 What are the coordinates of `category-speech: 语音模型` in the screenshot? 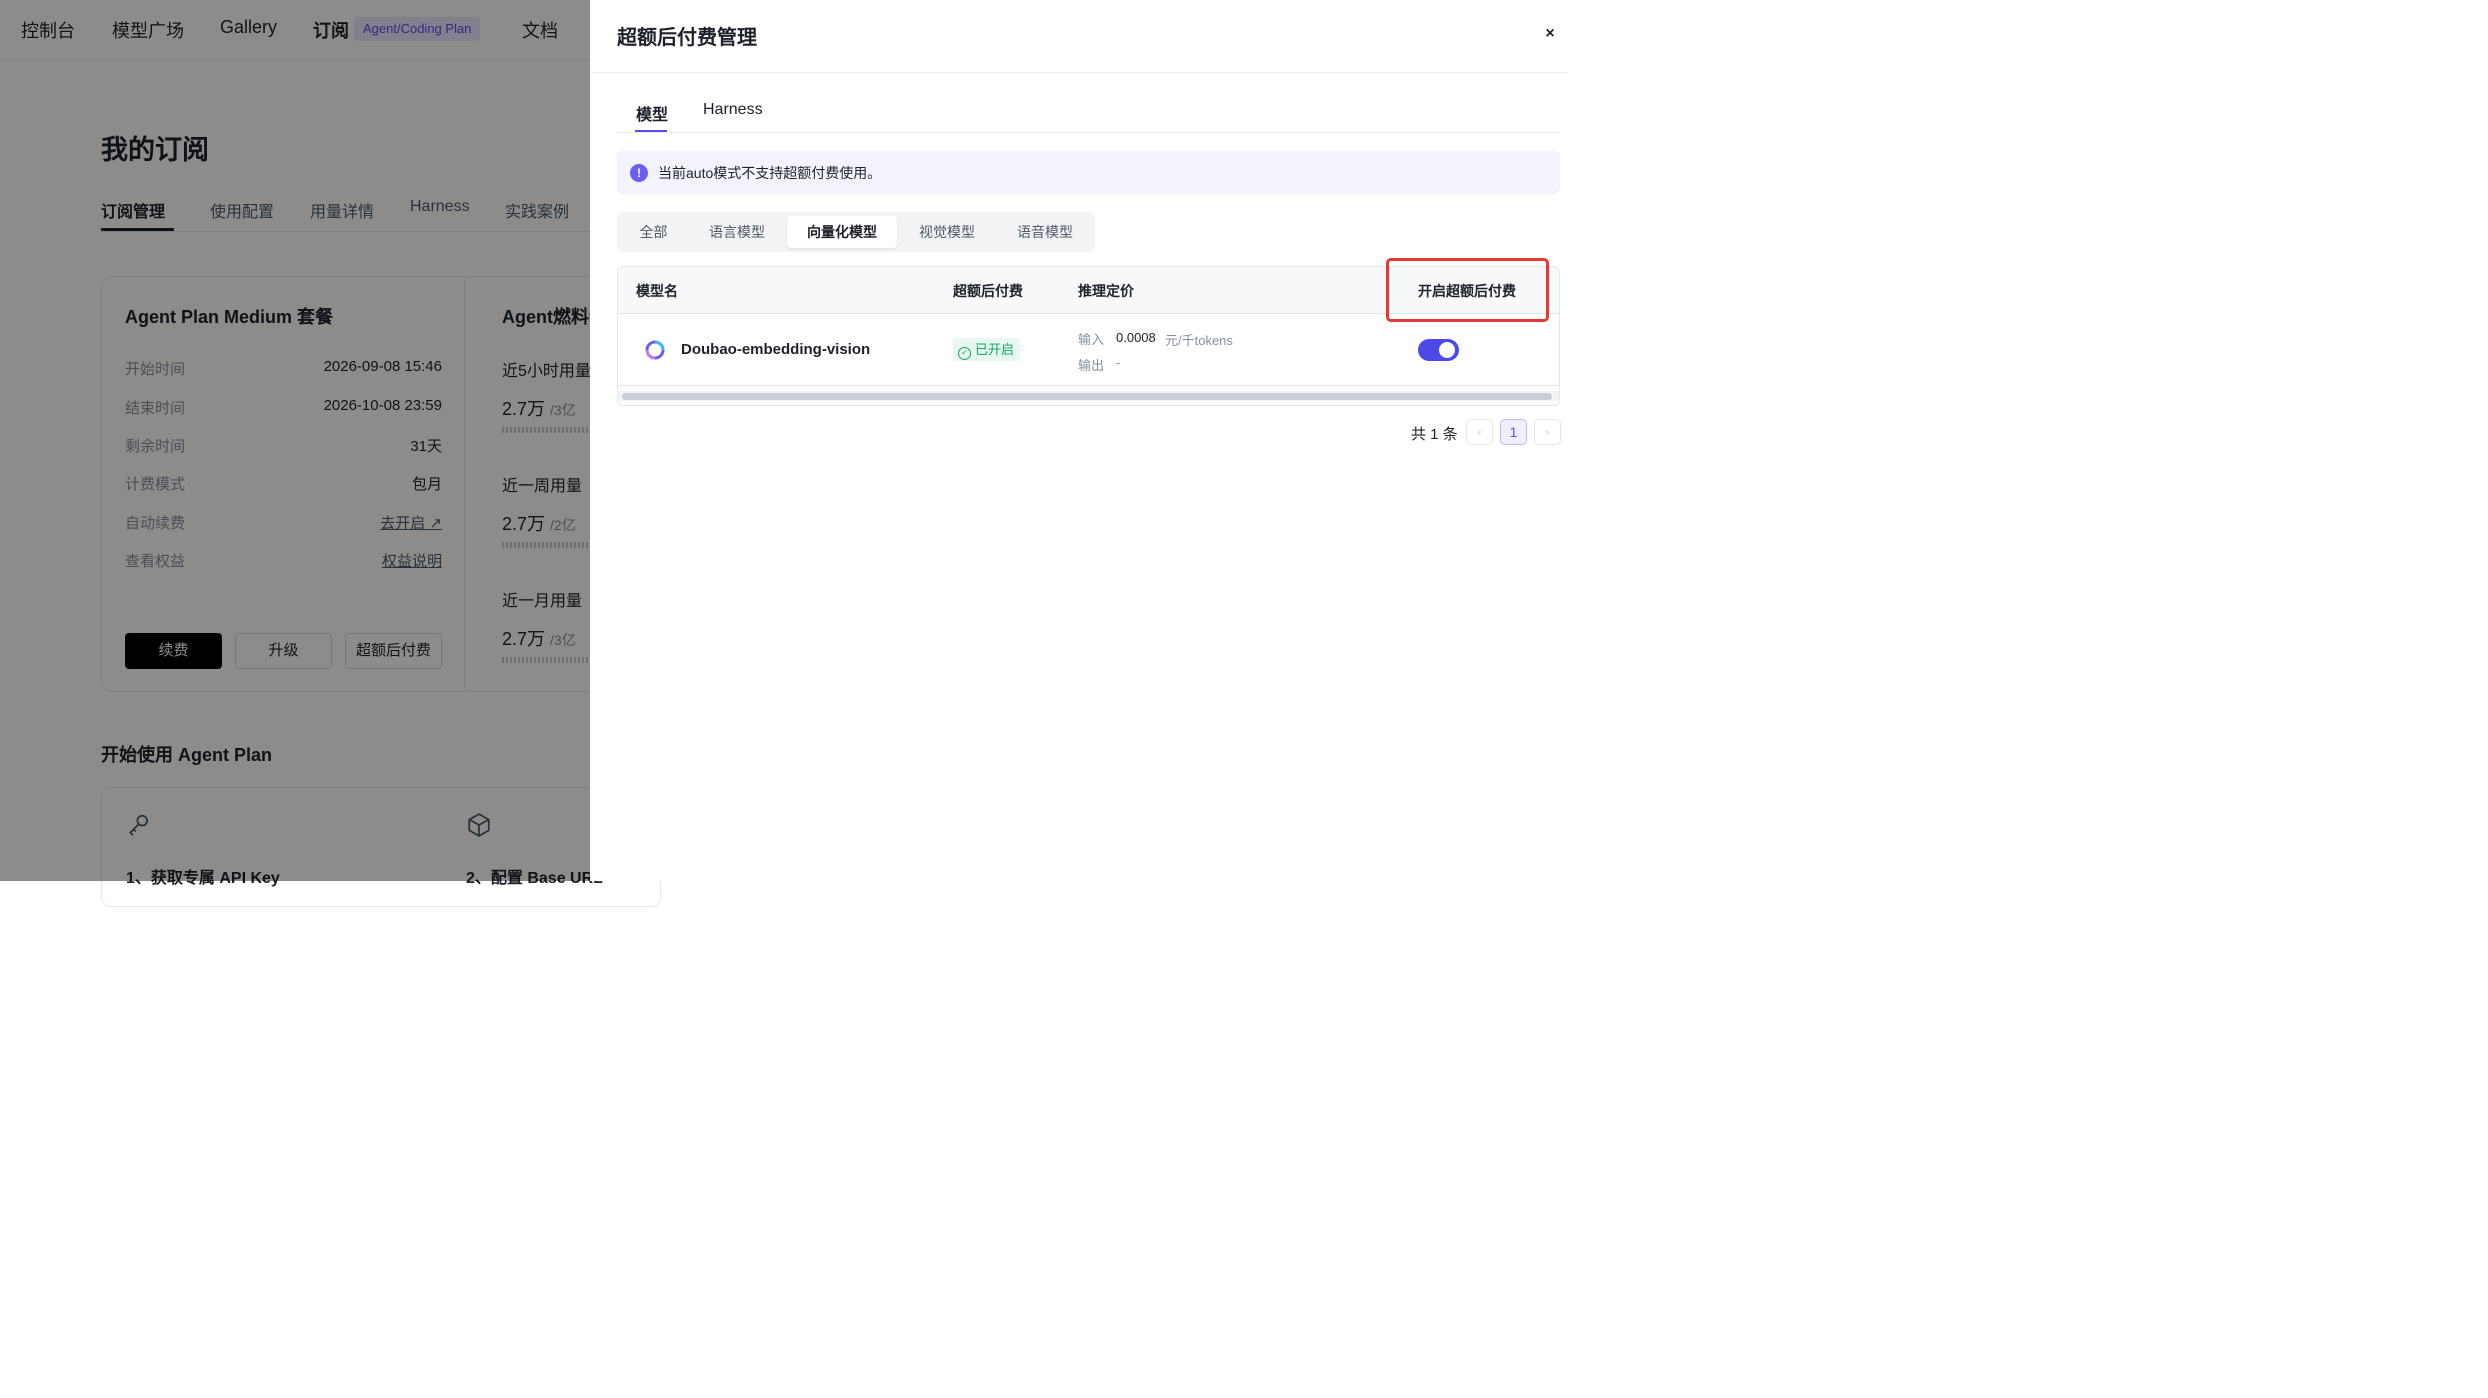 It's located at (1045, 232).